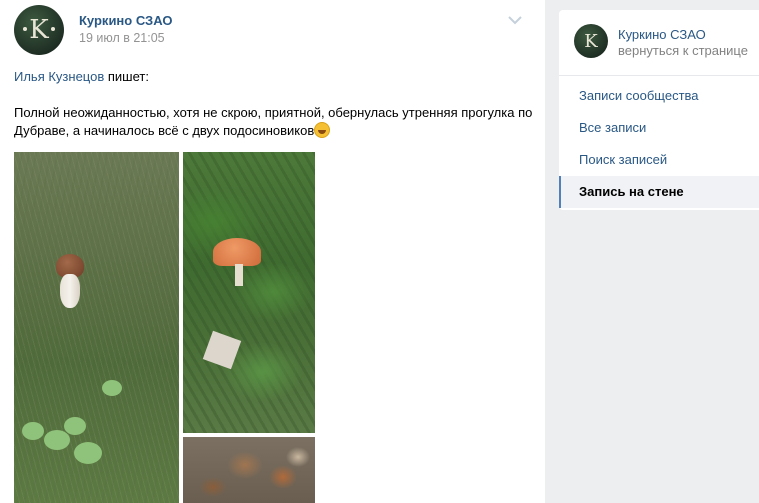  I want to click on avatar-dot-right, so click(53, 29).